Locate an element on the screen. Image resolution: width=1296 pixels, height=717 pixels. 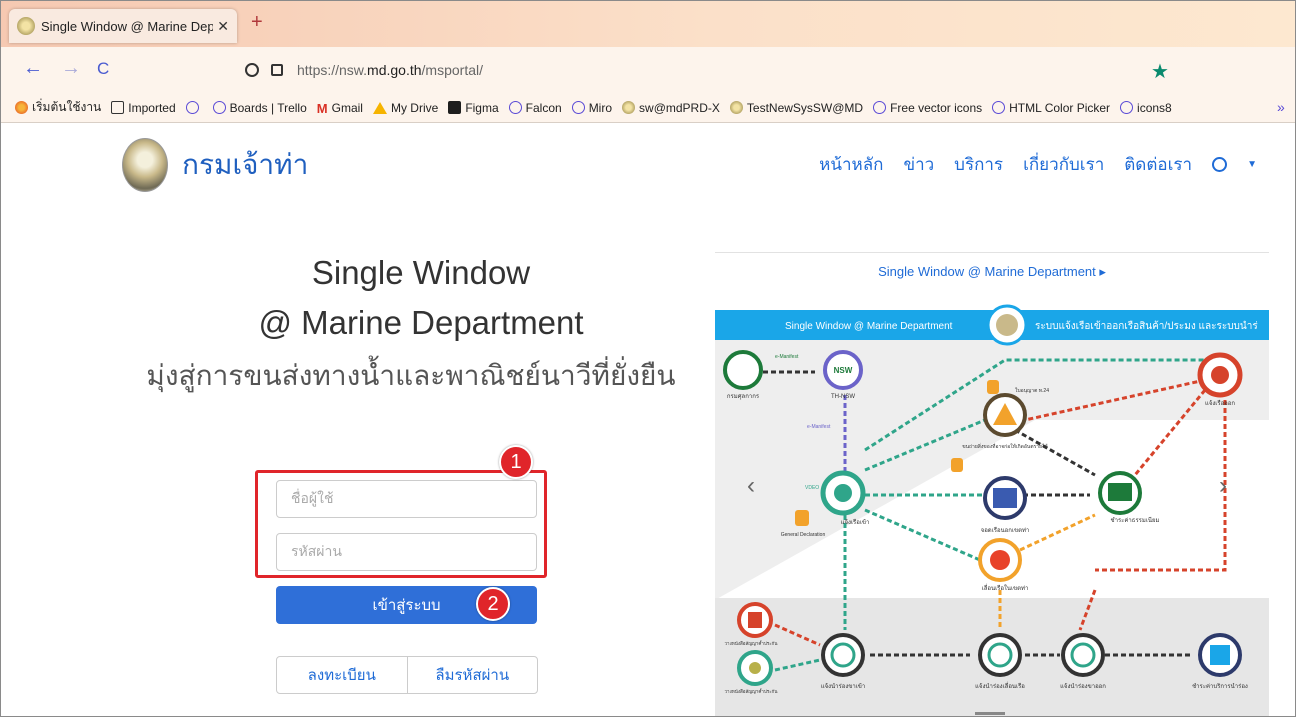
tab-bar: Single Window @ Marine Depar ✕ + is located at coordinates (648, 24).